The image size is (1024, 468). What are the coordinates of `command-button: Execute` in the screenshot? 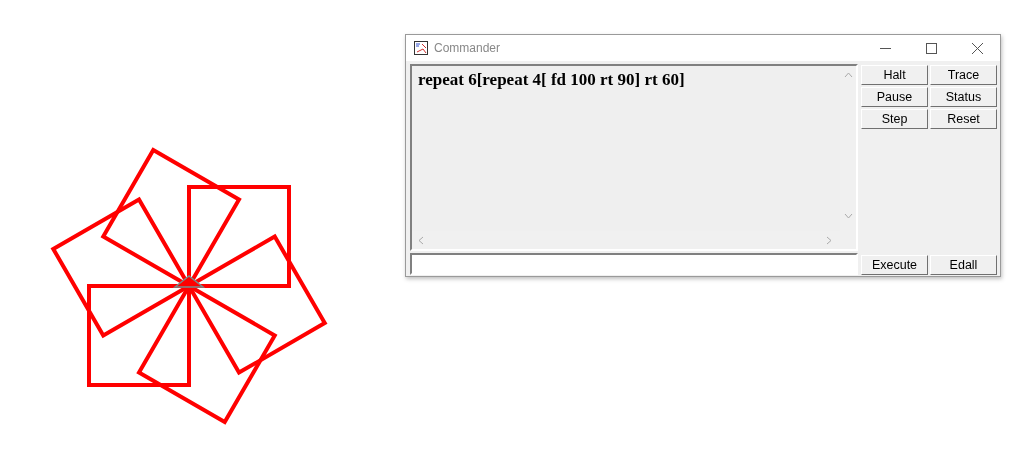 It's located at (894, 265).